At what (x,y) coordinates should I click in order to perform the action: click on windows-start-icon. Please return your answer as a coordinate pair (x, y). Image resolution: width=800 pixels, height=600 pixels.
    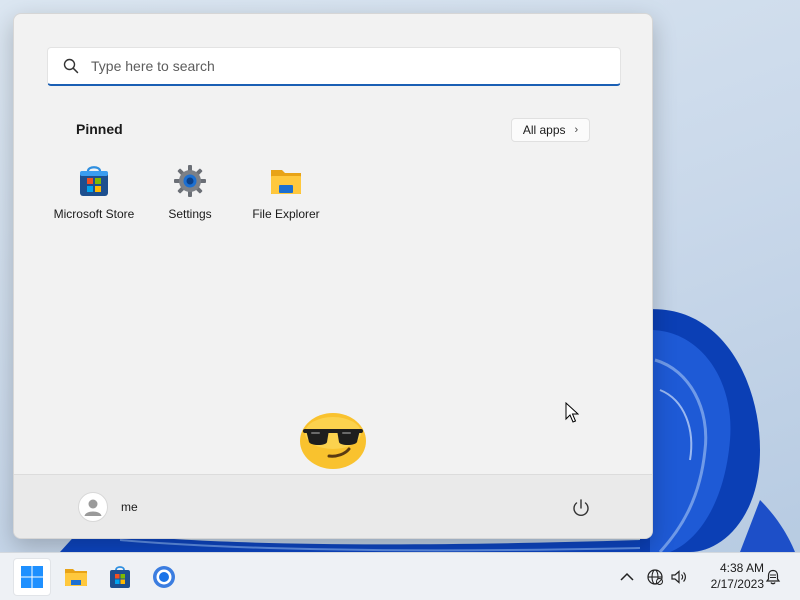
    Looking at the image, I should click on (32, 577).